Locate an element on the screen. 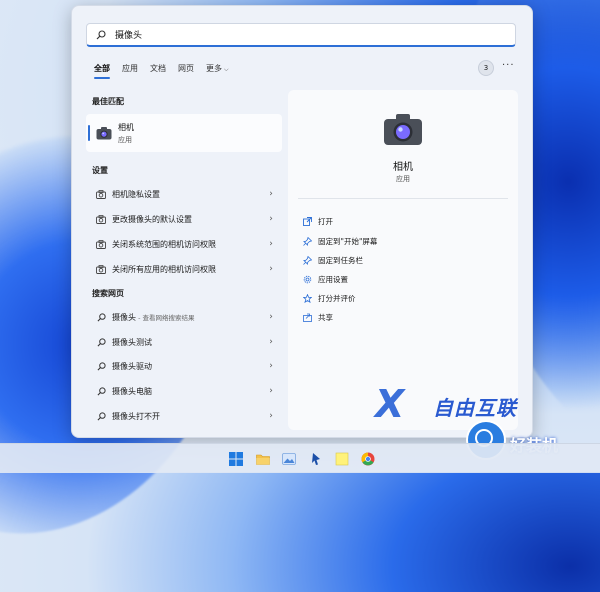 The image size is (600, 592). action-share: 共享 is located at coordinates (317, 317).